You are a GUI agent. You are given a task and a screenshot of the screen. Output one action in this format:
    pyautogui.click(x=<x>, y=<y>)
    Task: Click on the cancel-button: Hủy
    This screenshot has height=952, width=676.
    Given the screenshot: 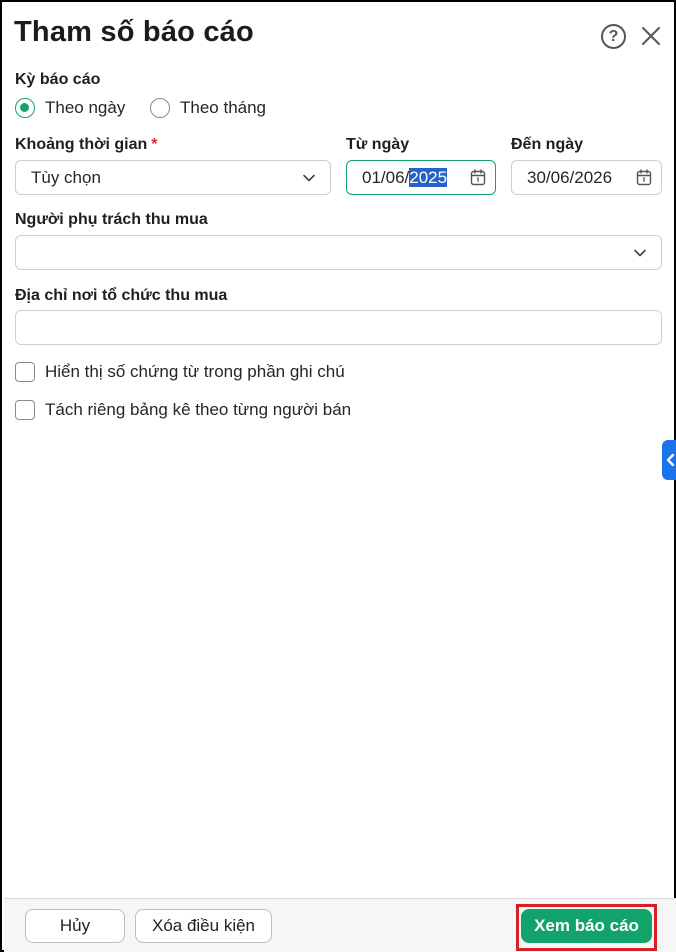 What is the action you would take?
    pyautogui.click(x=75, y=926)
    